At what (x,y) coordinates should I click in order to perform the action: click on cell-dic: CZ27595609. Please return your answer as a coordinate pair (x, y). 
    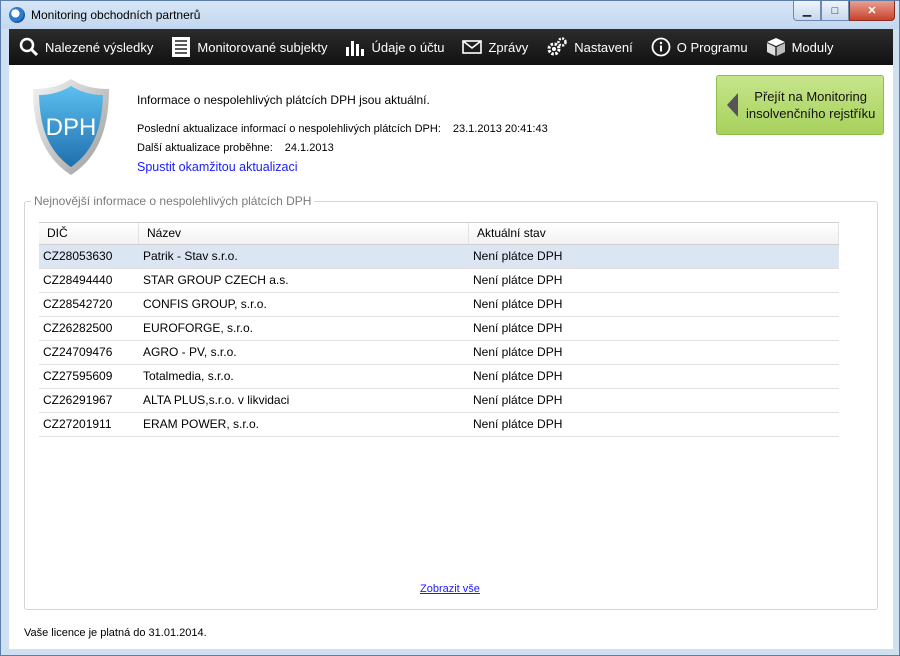
    Looking at the image, I should click on (78, 376).